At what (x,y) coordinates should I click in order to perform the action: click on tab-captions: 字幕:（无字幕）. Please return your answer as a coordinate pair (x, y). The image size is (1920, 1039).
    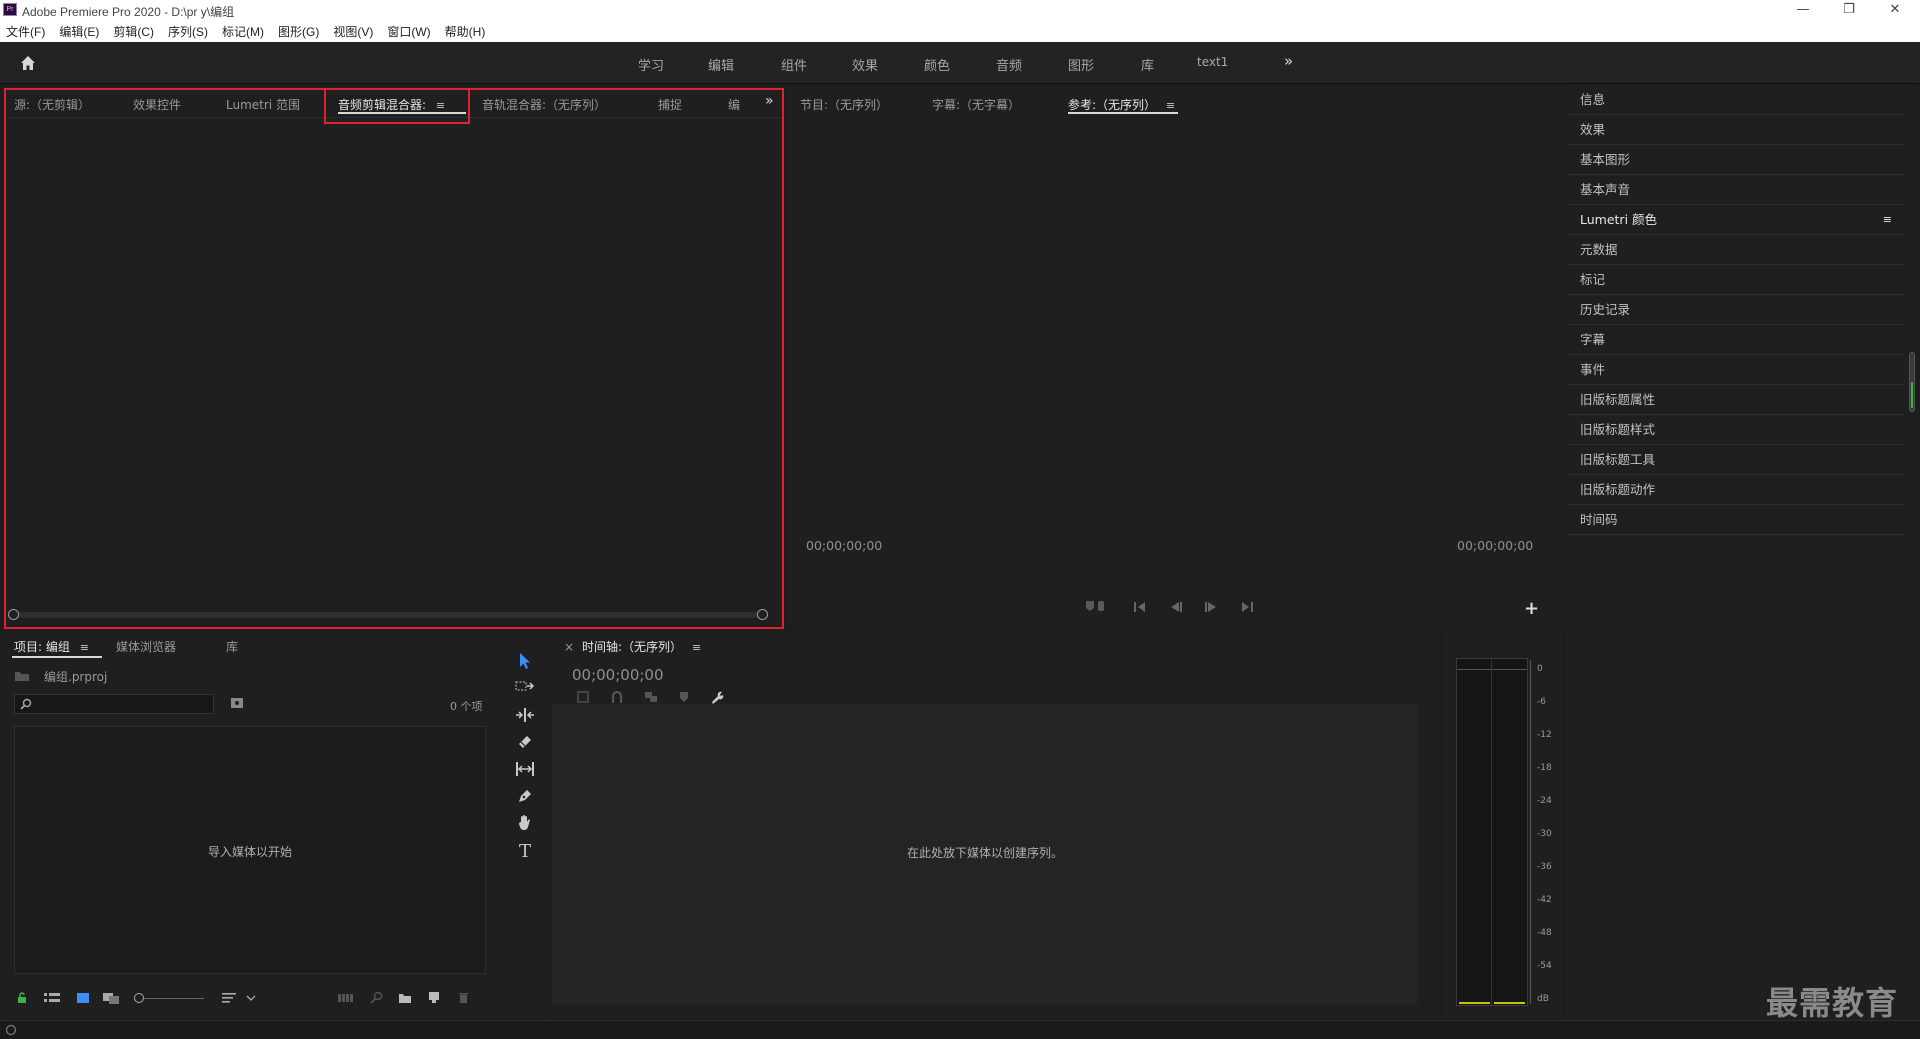
    Looking at the image, I should click on (976, 104).